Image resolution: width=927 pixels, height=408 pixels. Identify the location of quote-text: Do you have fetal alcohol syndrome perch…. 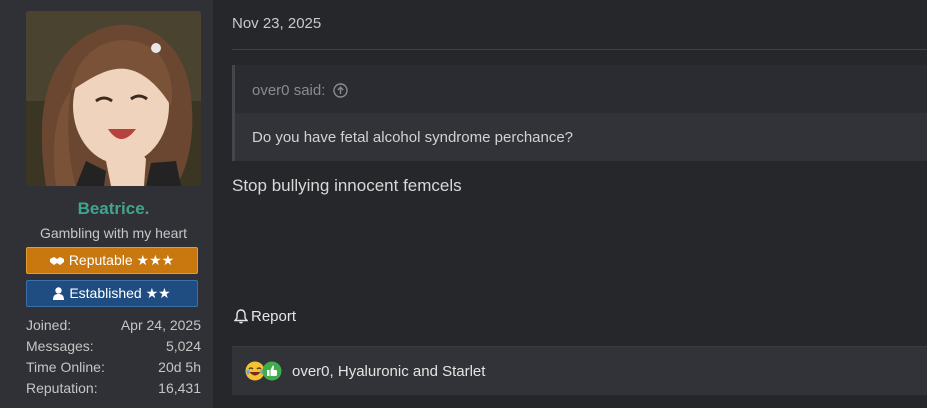
(413, 137).